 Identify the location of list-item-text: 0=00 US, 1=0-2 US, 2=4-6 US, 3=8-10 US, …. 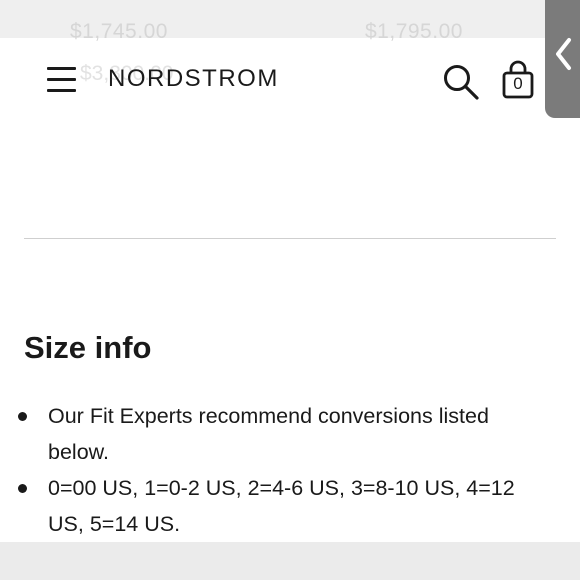
(281, 506).